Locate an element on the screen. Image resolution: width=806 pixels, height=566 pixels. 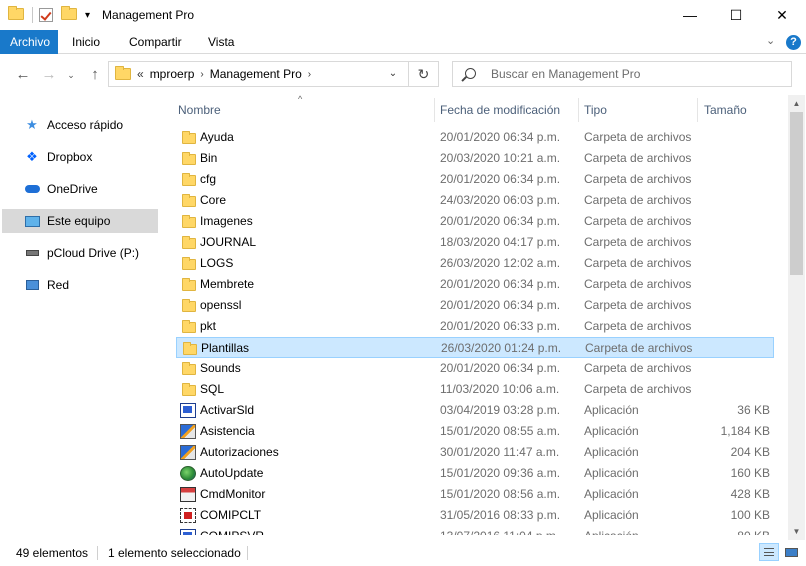
help-icon: ? is located at coordinates (793, 42).